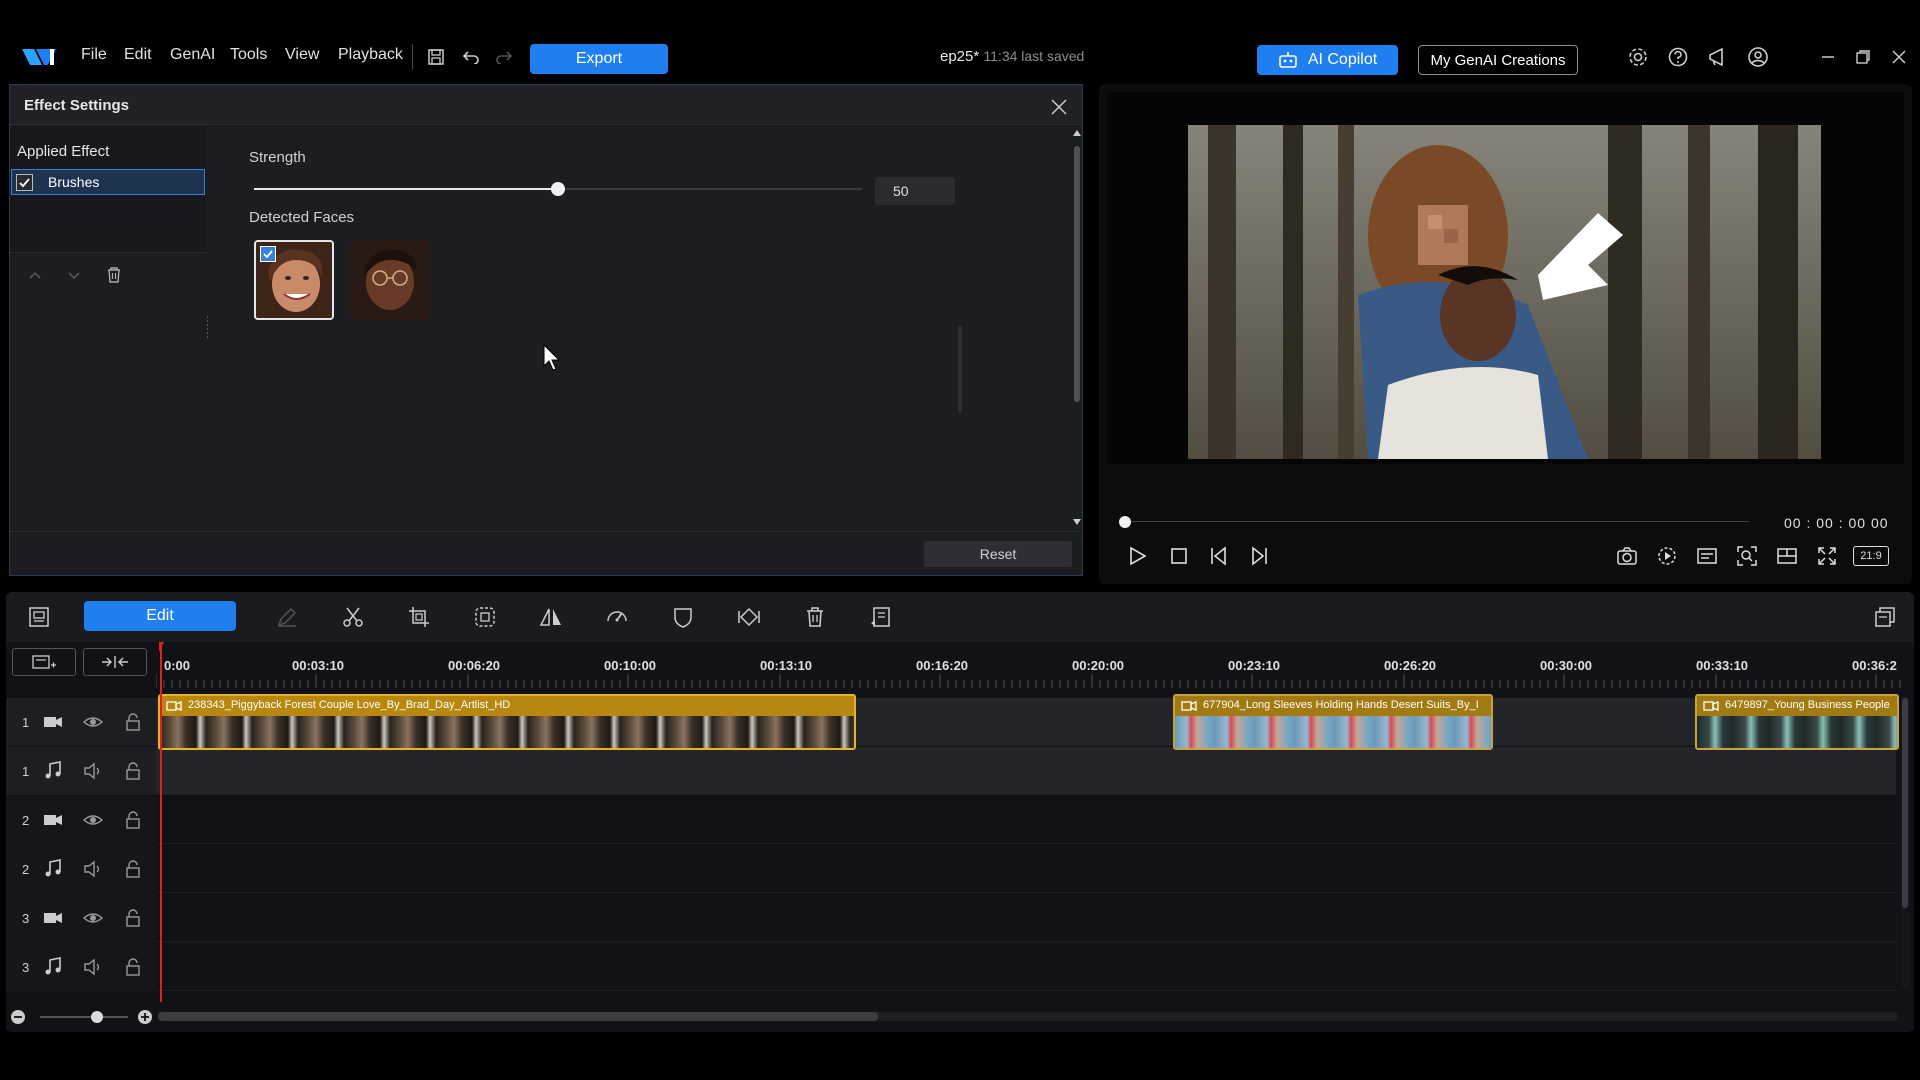  Describe the element at coordinates (951, 820) in the screenshot. I see `track-video-2: 2` at that location.